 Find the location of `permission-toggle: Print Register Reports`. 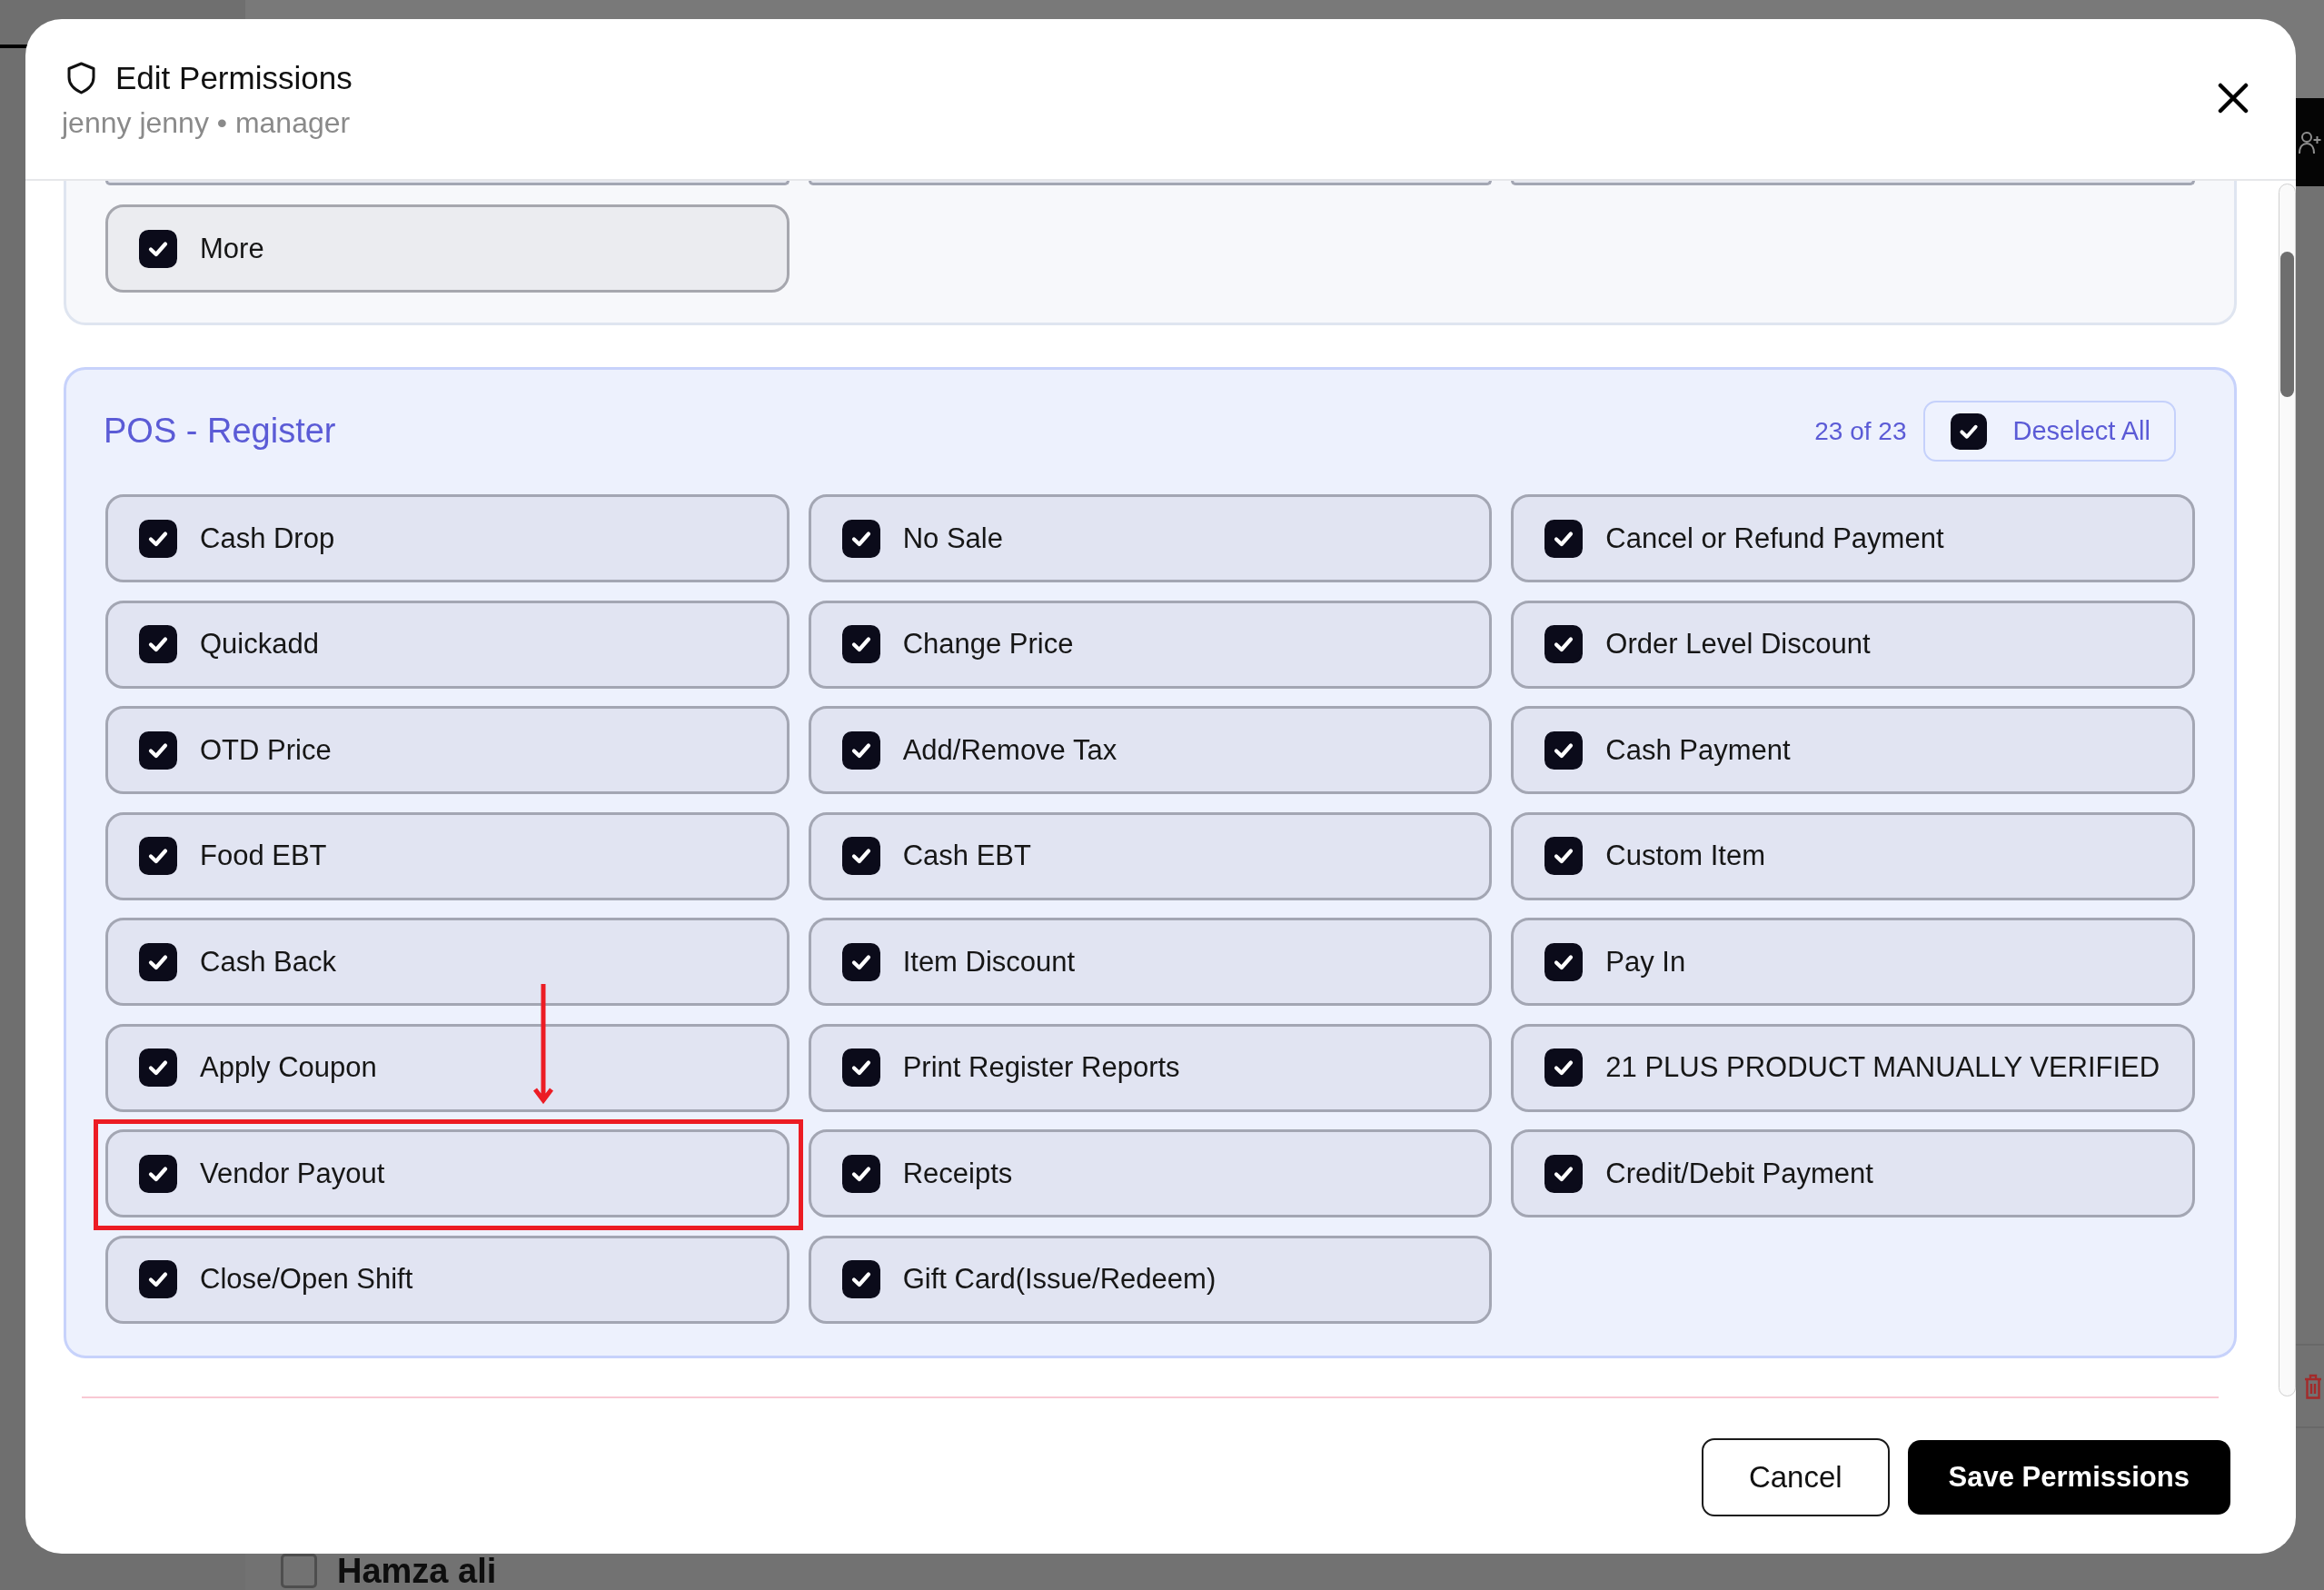

permission-toggle: Print Register Reports is located at coordinates (1151, 1067).